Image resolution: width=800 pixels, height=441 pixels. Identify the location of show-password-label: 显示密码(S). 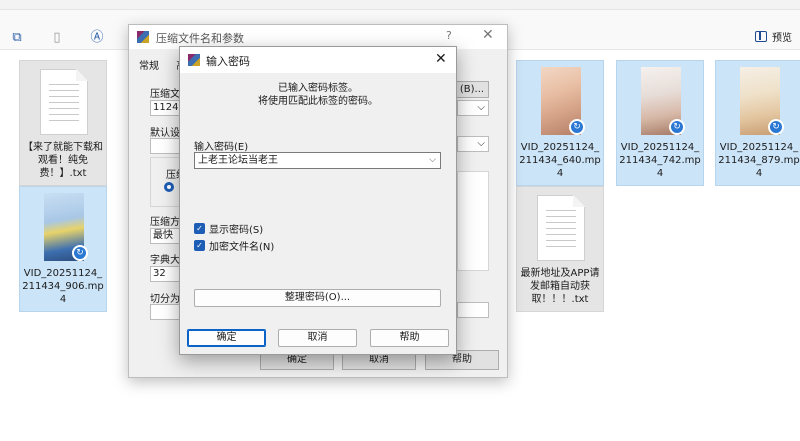
(236, 230).